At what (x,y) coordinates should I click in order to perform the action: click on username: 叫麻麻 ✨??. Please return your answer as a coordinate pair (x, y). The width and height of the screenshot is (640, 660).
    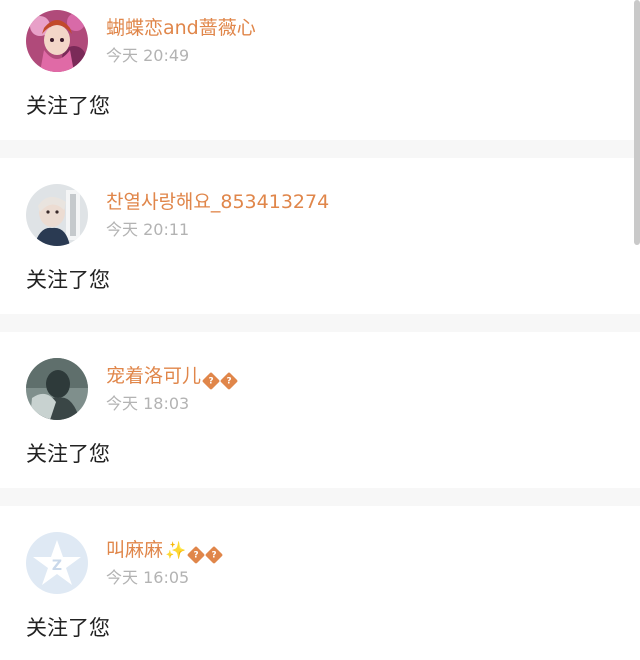
    Looking at the image, I should click on (165, 551).